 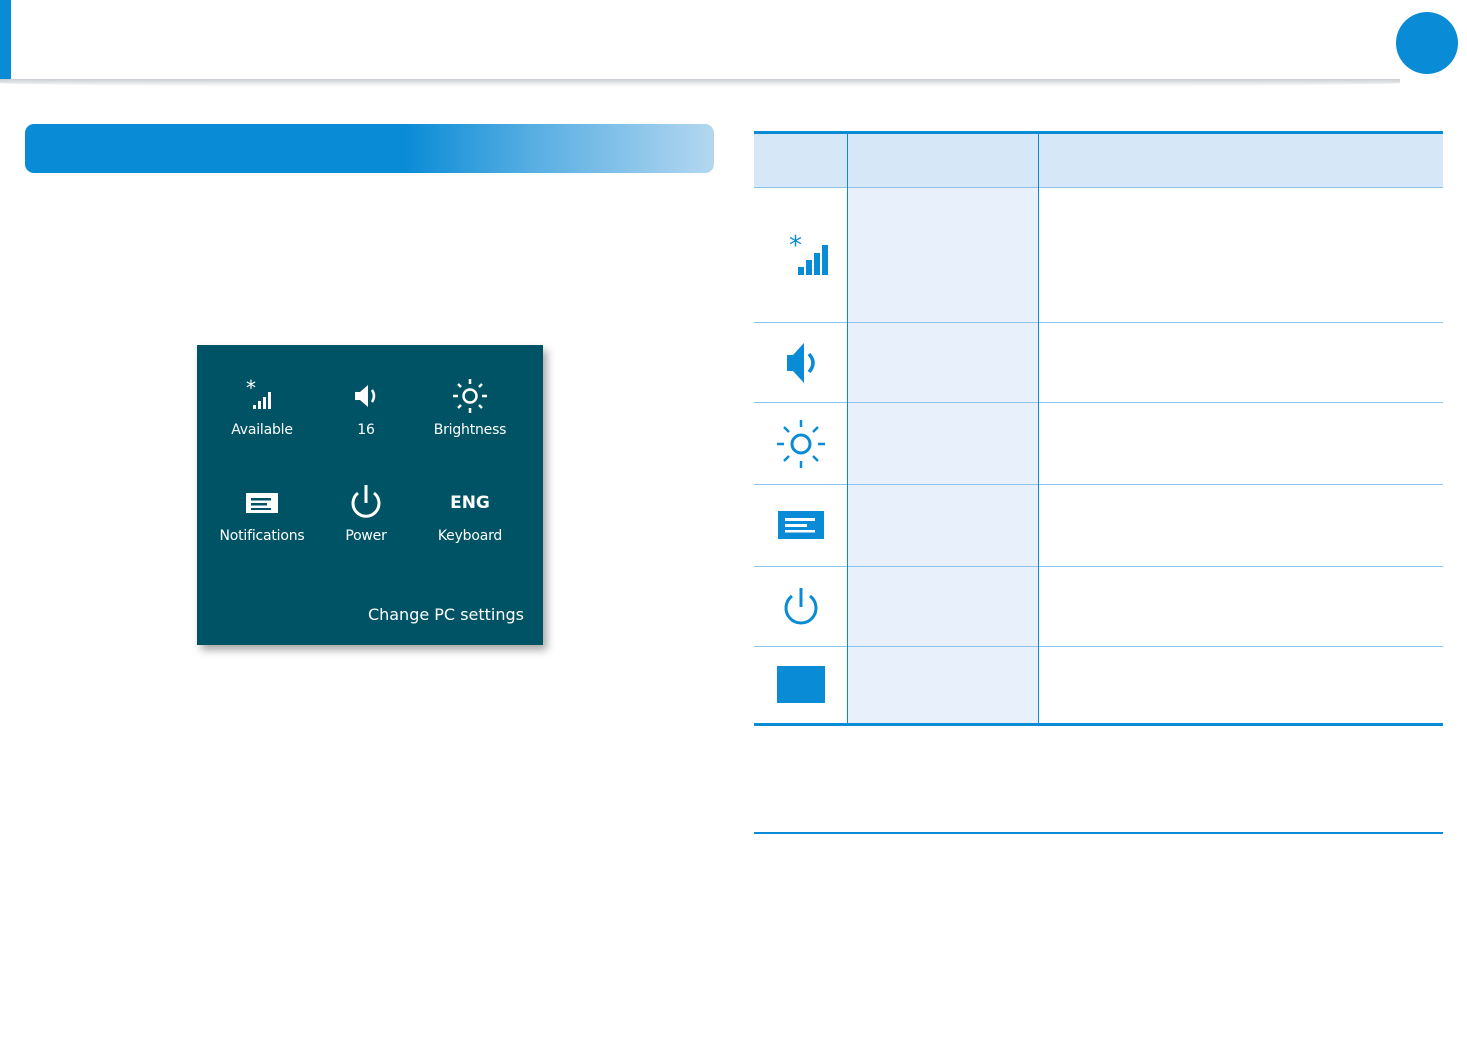 I want to click on tile-network: * Available, so click(x=262, y=416).